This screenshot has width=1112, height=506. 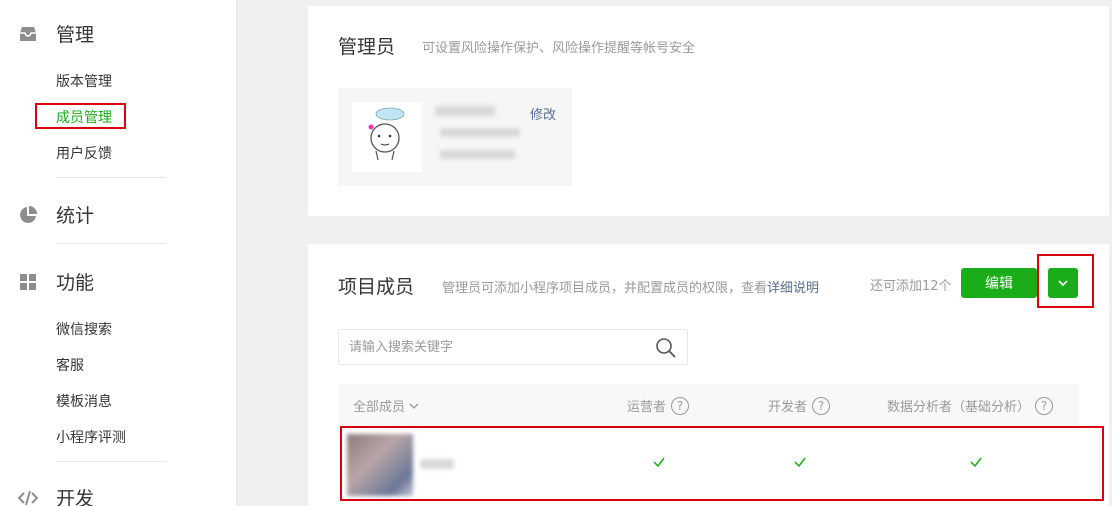 I want to click on search-box, so click(x=513, y=347).